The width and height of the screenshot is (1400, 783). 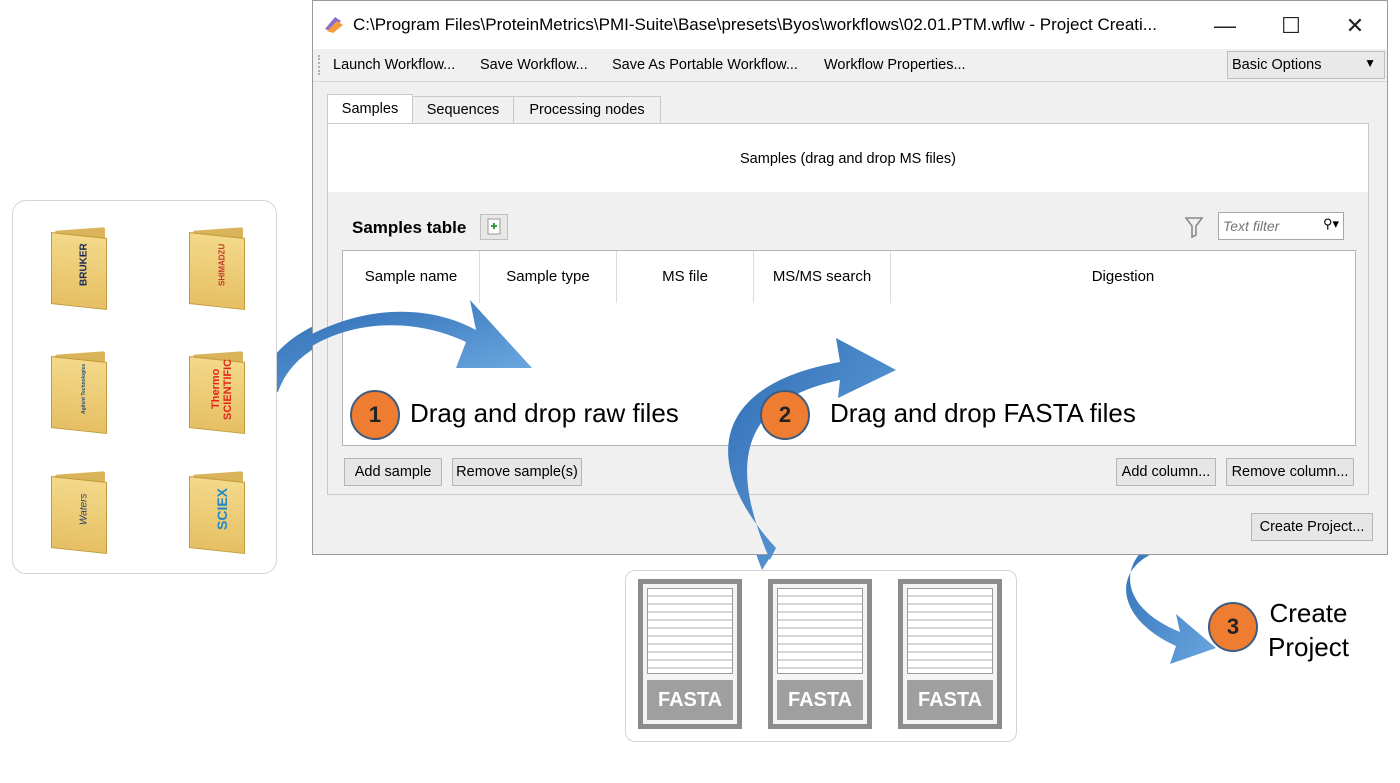 I want to click on step-2-badge: 2, so click(x=785, y=415).